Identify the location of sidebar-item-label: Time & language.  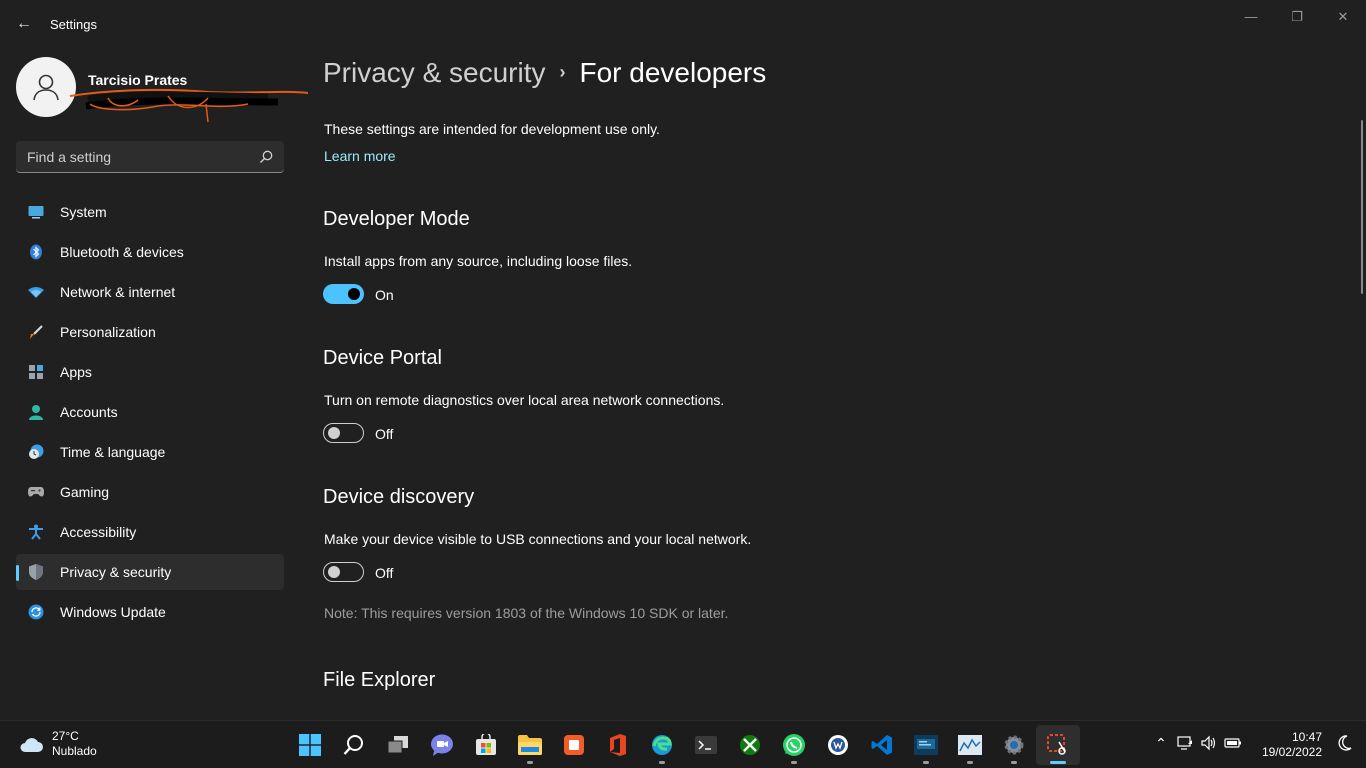
(113, 452).